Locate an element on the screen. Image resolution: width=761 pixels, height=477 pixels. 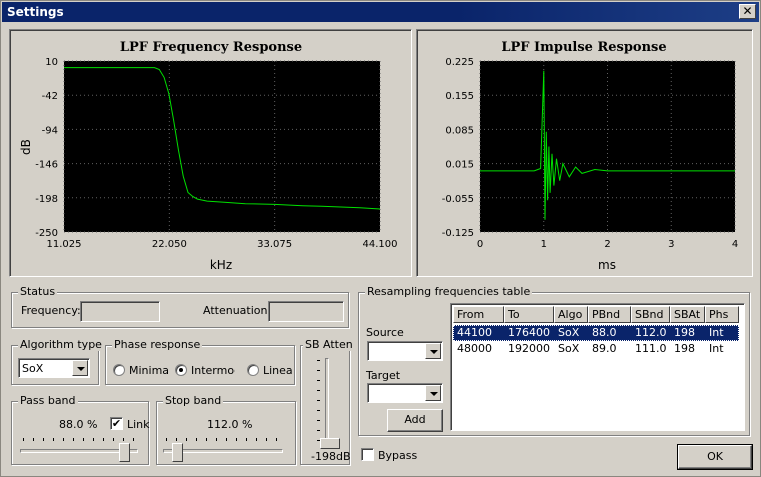
stopband-legend: Stop band is located at coordinates (193, 400).